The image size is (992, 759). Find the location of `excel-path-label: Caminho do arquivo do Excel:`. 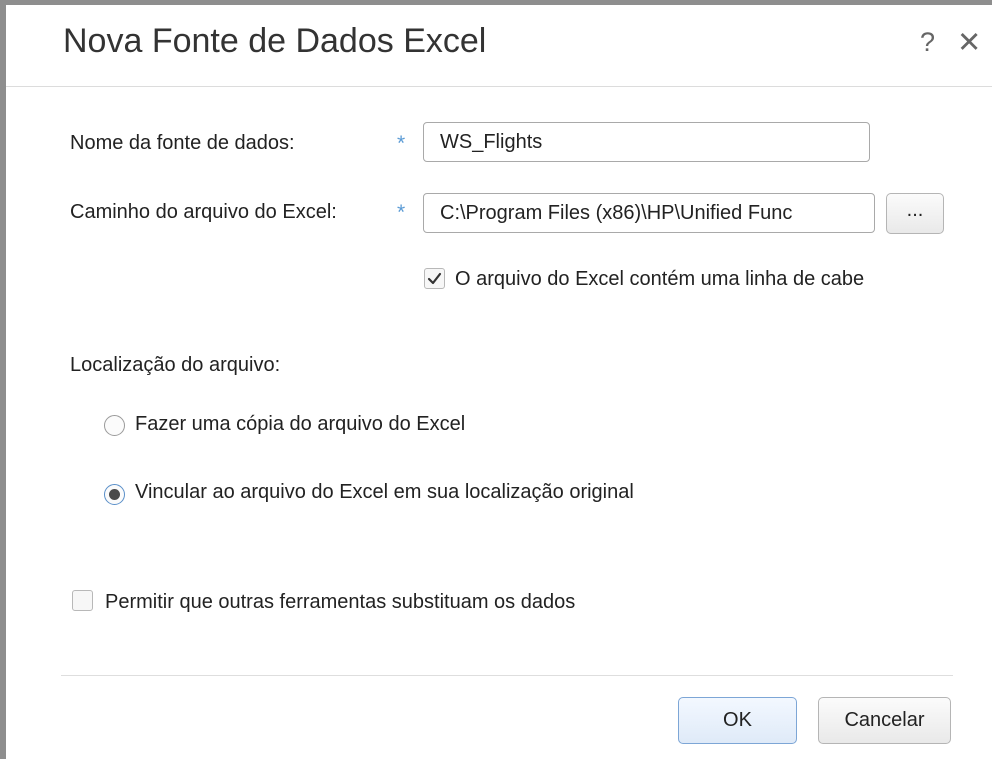

excel-path-label: Caminho do arquivo do Excel: is located at coordinates (203, 212).